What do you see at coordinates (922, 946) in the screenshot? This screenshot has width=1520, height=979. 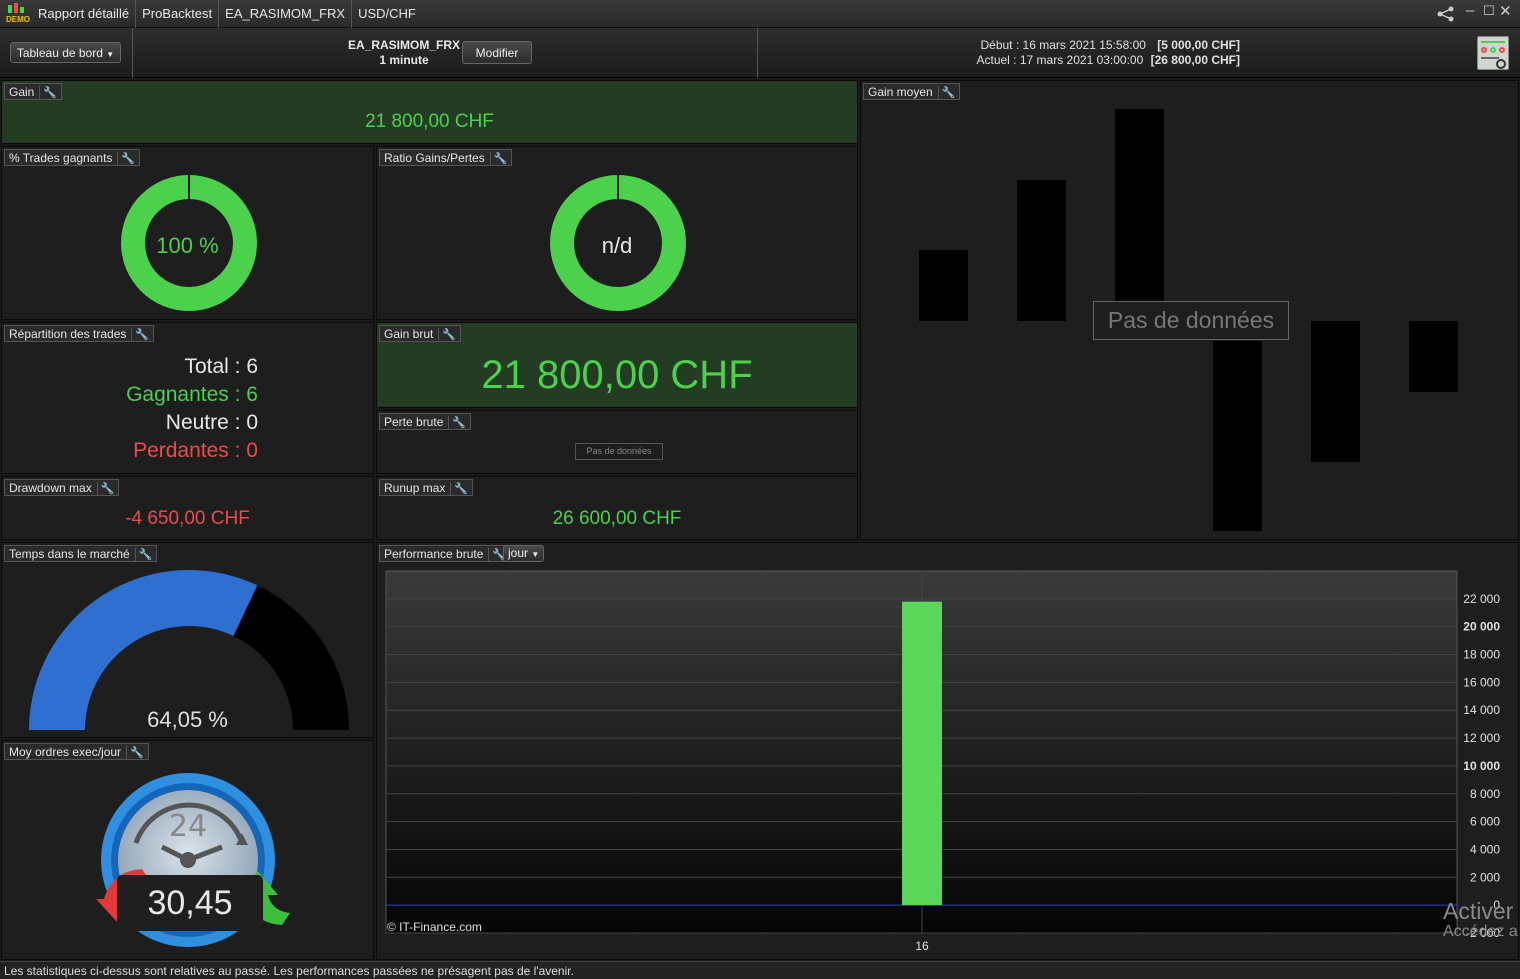 I see `x-tick-label: 16` at bounding box center [922, 946].